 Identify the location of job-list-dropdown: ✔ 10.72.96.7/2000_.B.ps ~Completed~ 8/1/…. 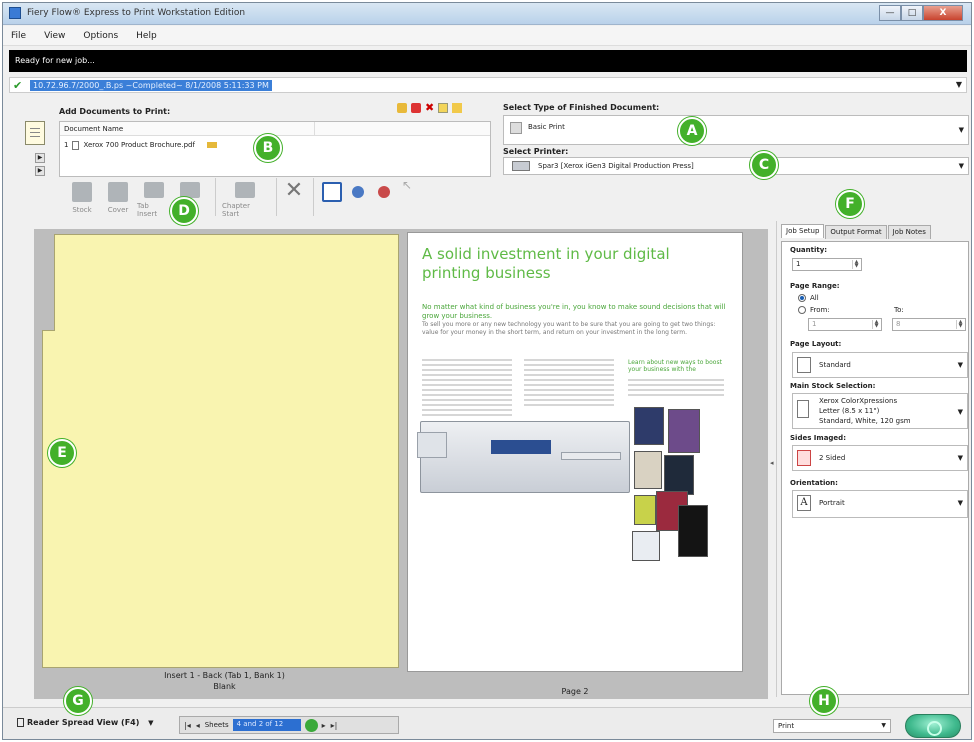
(488, 85).